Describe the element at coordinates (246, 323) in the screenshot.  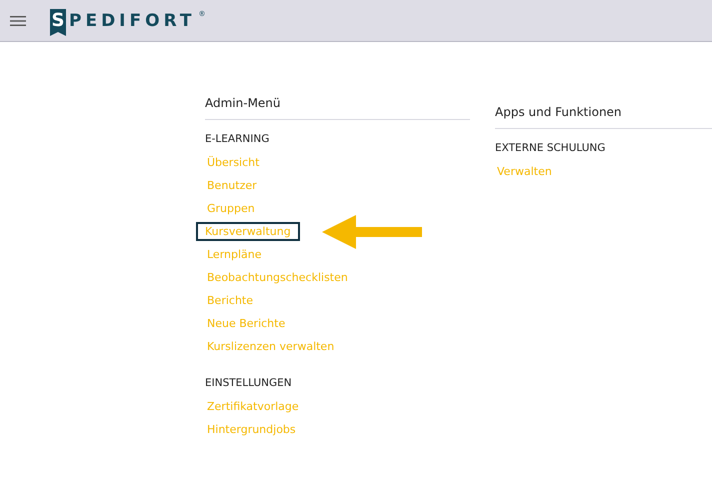
I see `menu-link: Neue Berichte` at that location.